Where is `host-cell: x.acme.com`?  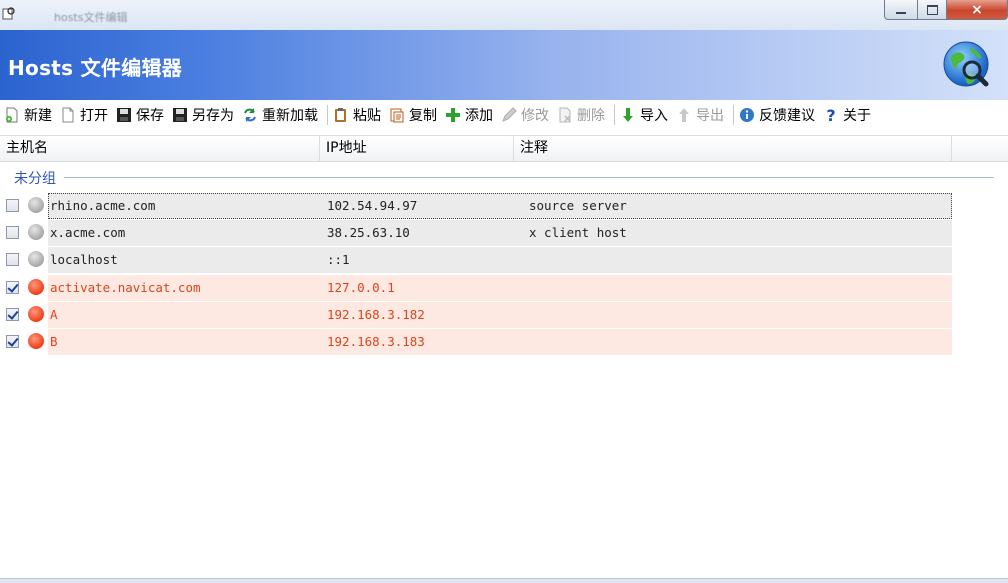 host-cell: x.acme.com is located at coordinates (88, 232).